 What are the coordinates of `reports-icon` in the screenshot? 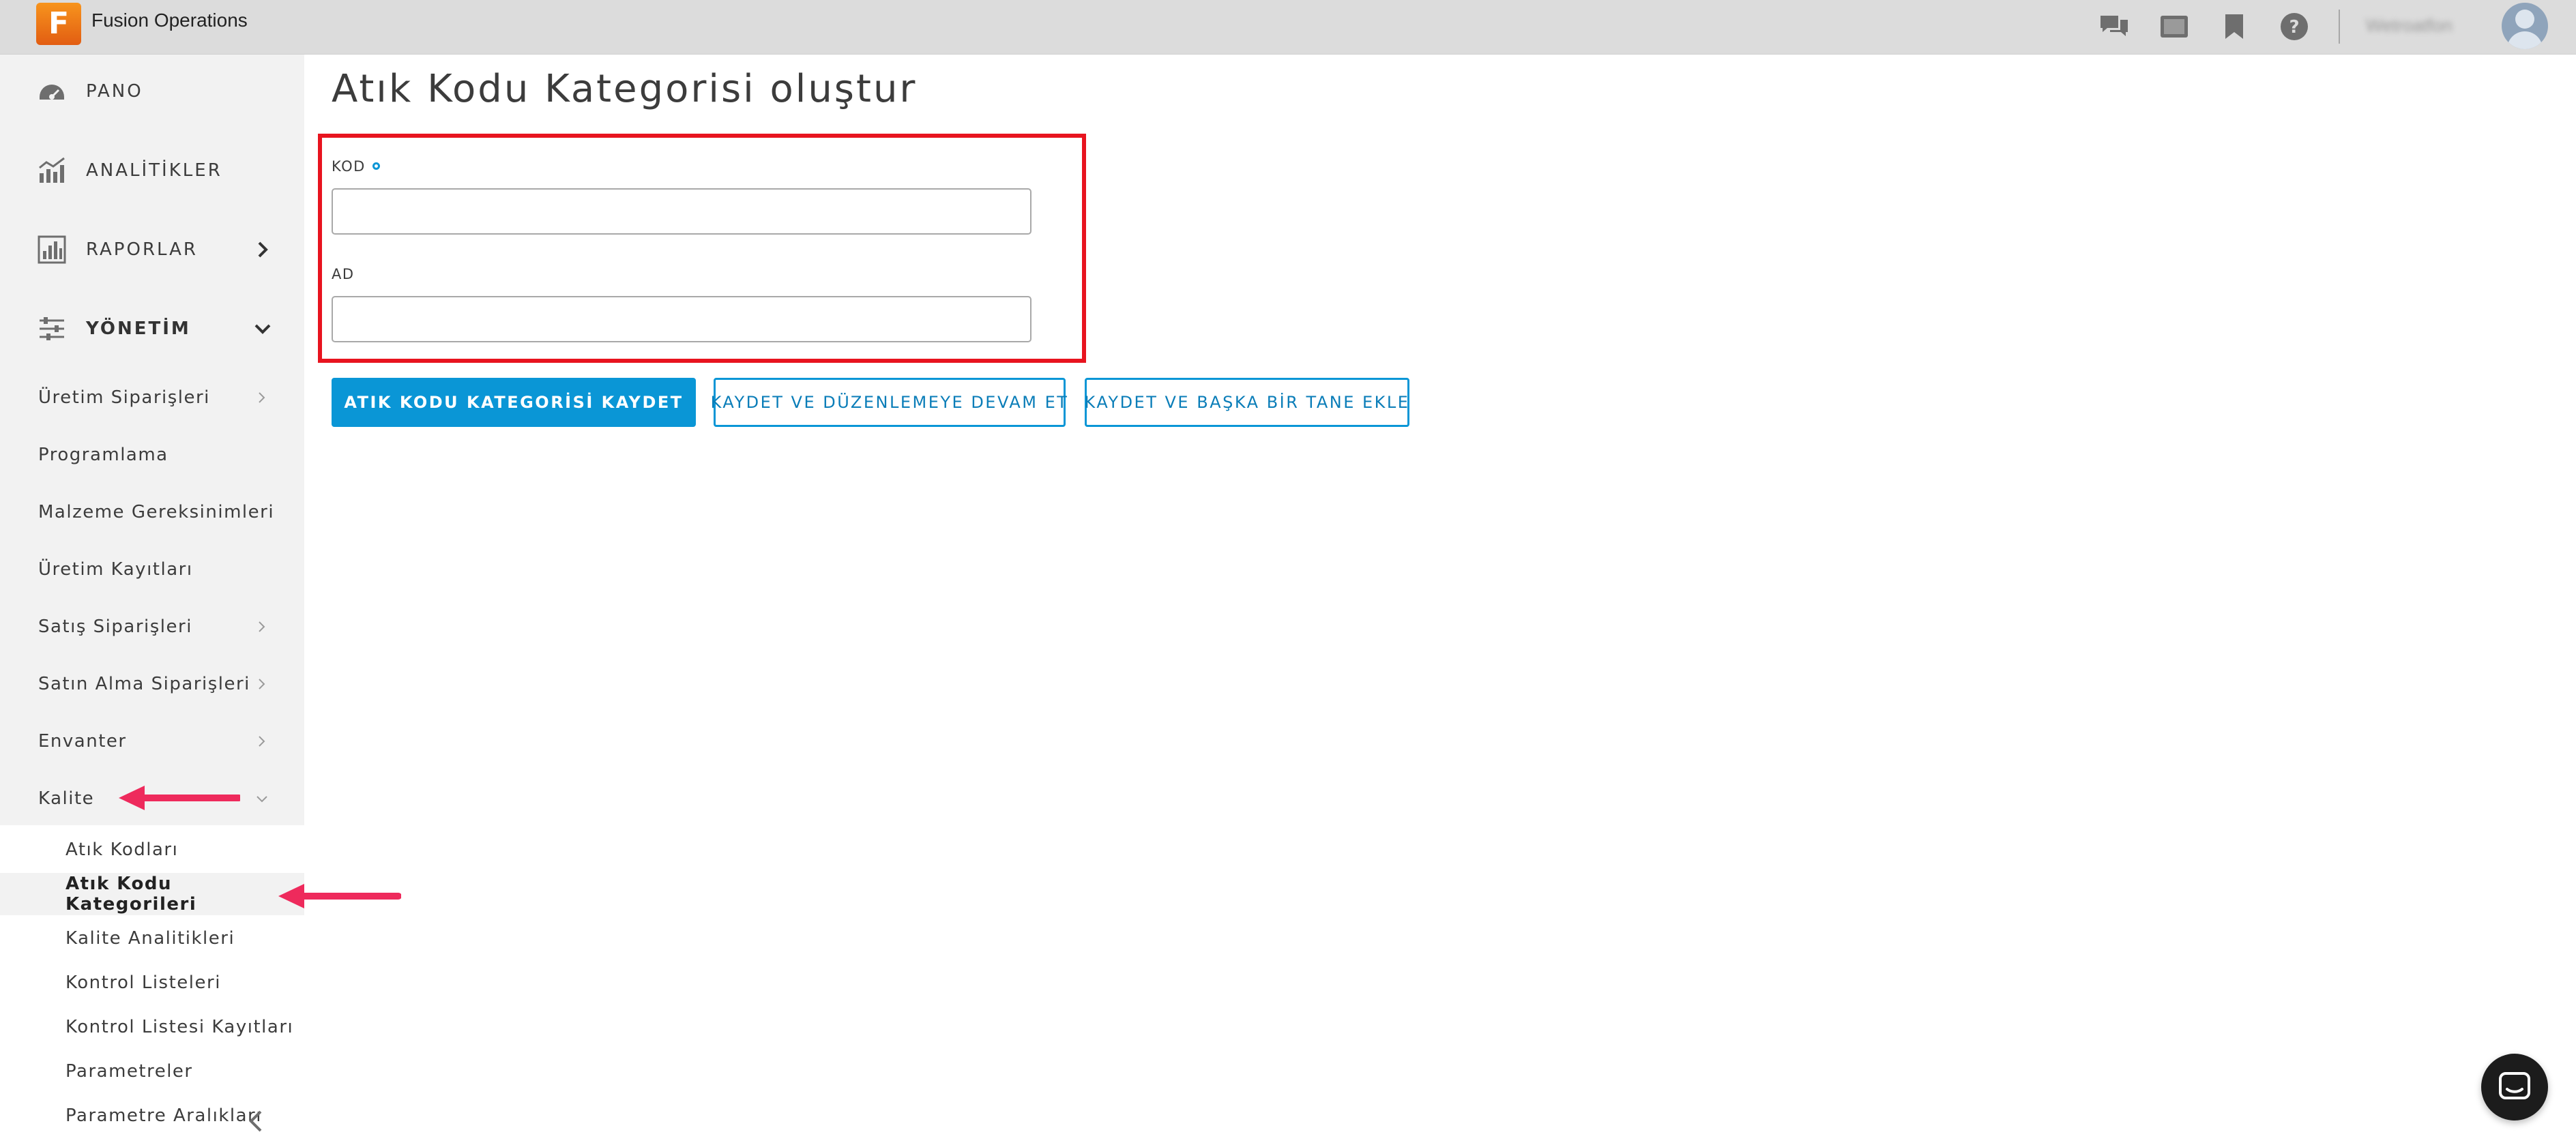 It's located at (52, 250).